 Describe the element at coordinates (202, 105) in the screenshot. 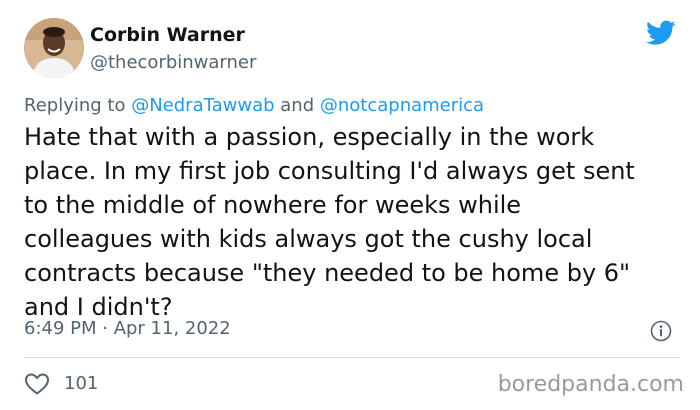

I see `reply-user-link: @NedraTawwab` at that location.